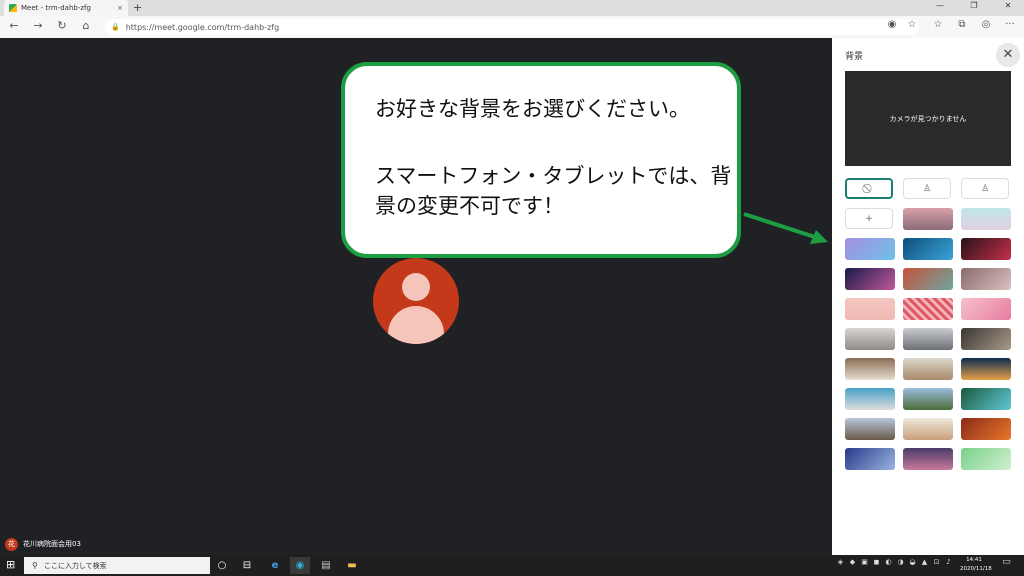 Image resolution: width=1024 pixels, height=576 pixels. Describe the element at coordinates (870, 399) in the screenshot. I see `background-thumb-bg-beach-house` at that location.